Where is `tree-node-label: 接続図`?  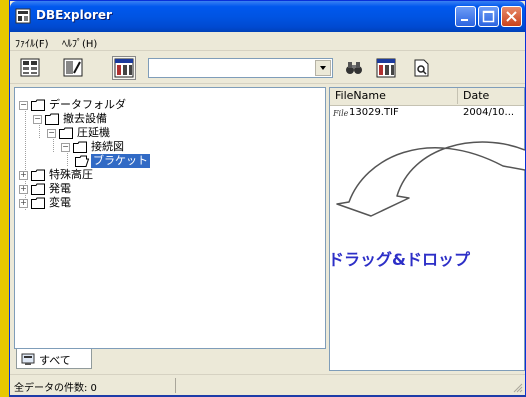 tree-node-label: 接続図 is located at coordinates (107, 146).